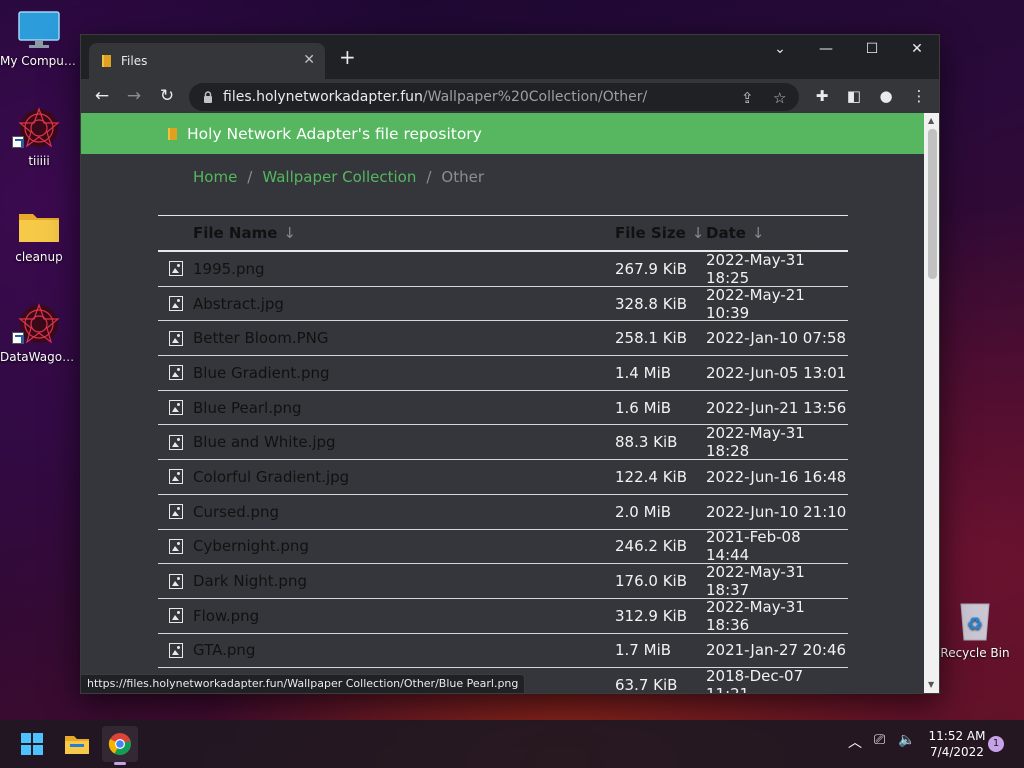  What do you see at coordinates (747, 98) in the screenshot?
I see `share-icon: ⇪` at bounding box center [747, 98].